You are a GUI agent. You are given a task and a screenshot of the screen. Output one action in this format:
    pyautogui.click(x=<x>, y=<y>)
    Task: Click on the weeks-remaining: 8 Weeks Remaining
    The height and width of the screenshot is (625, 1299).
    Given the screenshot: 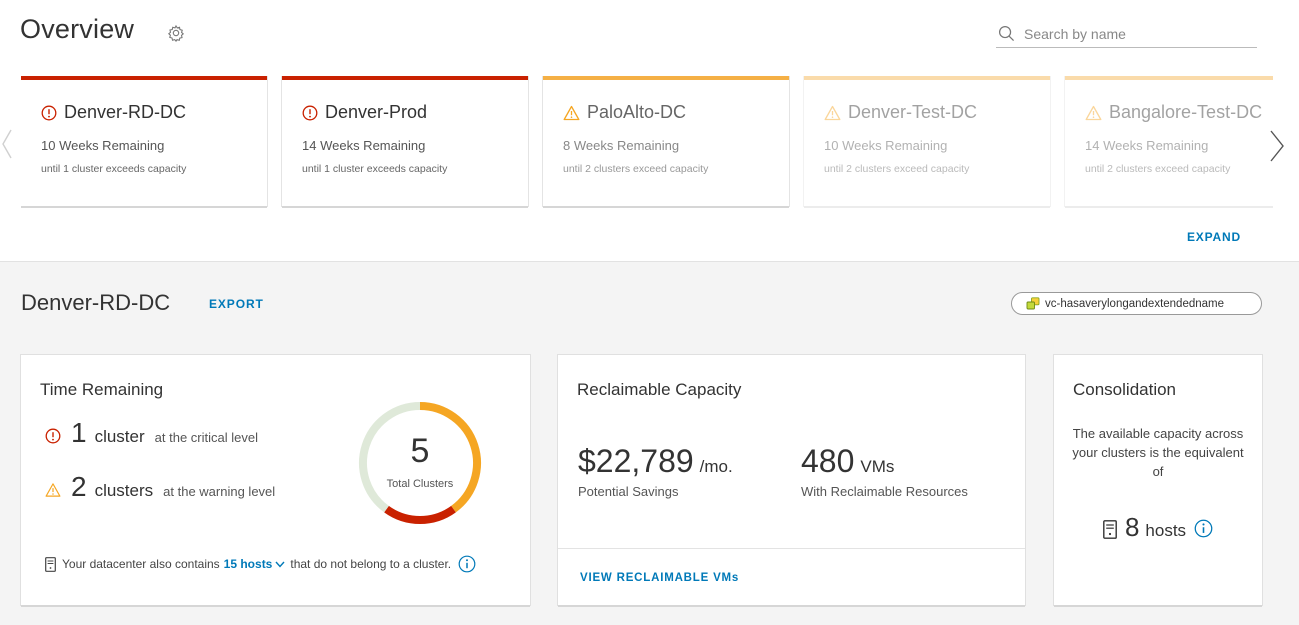 What is the action you would take?
    pyautogui.click(x=621, y=145)
    